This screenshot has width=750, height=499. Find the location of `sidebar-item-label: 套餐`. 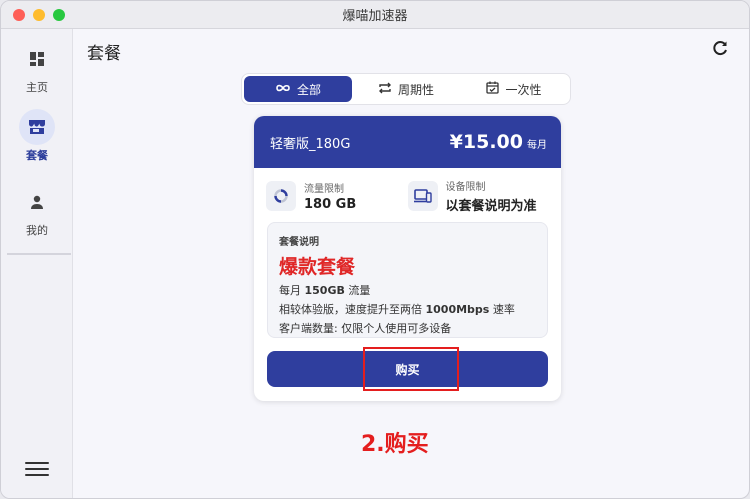

sidebar-item-label: 套餐 is located at coordinates (37, 155).